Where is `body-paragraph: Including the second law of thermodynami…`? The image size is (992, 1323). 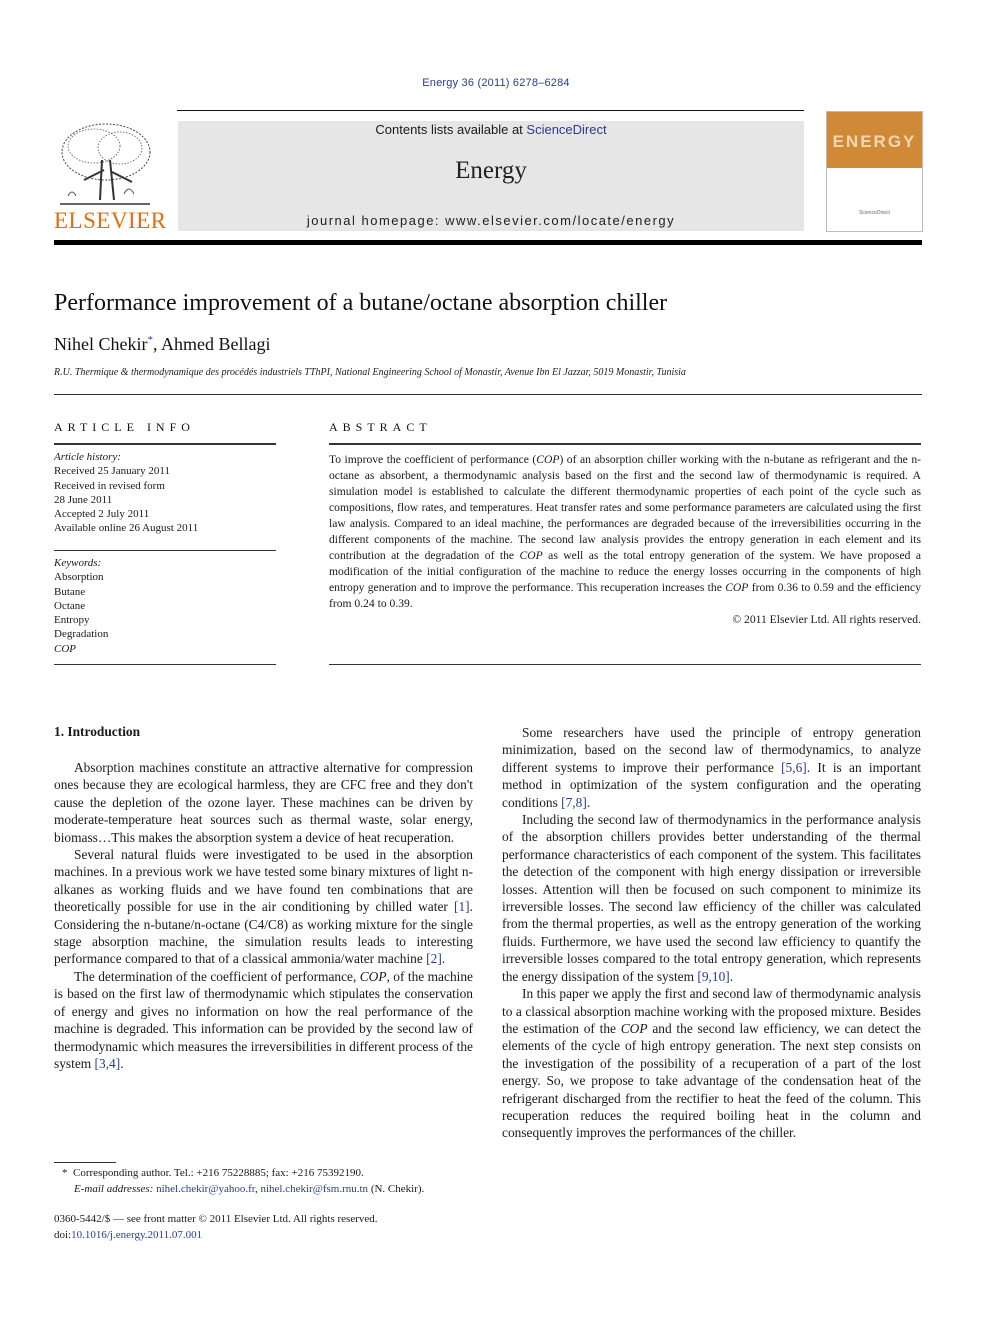 body-paragraph: Including the second law of thermodynami… is located at coordinates (711, 898).